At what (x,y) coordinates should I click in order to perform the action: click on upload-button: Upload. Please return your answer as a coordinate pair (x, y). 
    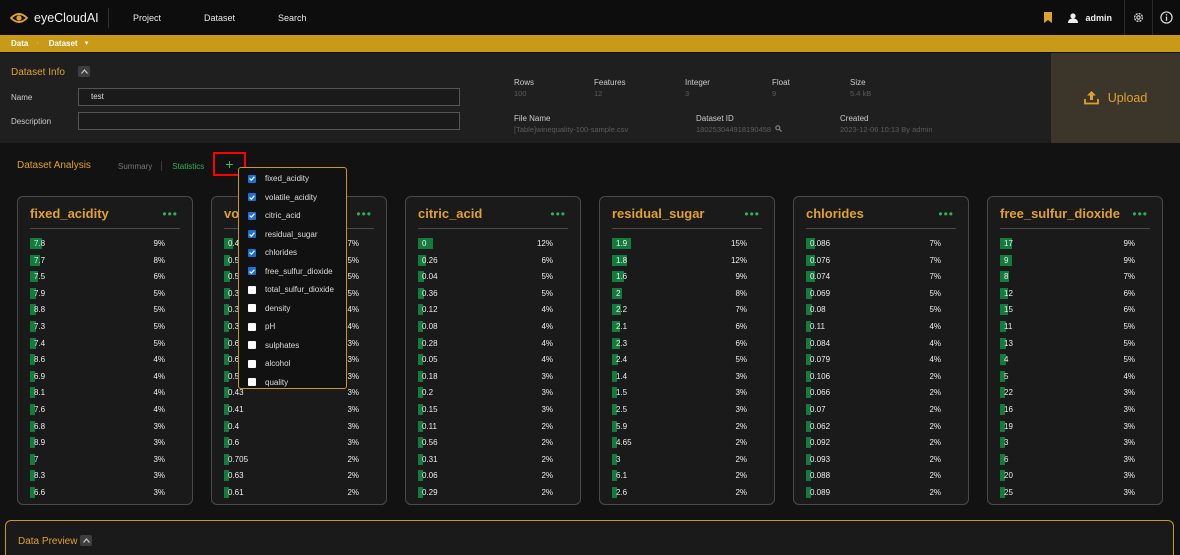
    Looking at the image, I should click on (1115, 98).